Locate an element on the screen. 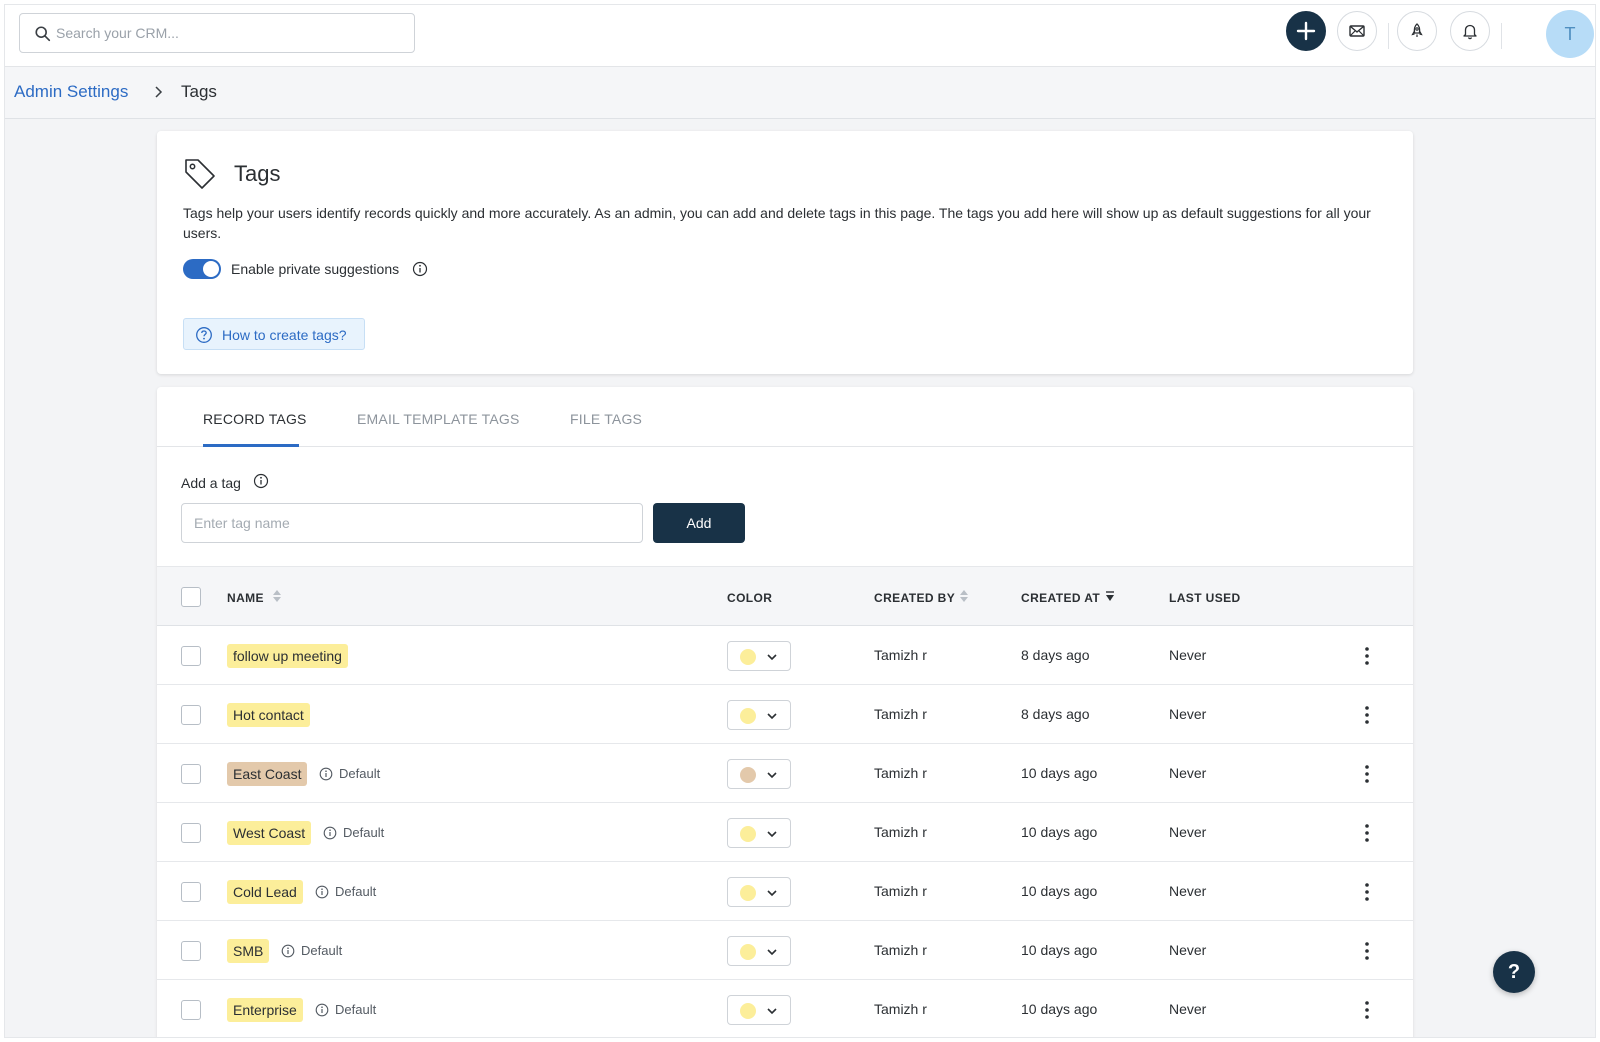 This screenshot has width=1600, height=1042. add-tag-button: Add is located at coordinates (699, 523).